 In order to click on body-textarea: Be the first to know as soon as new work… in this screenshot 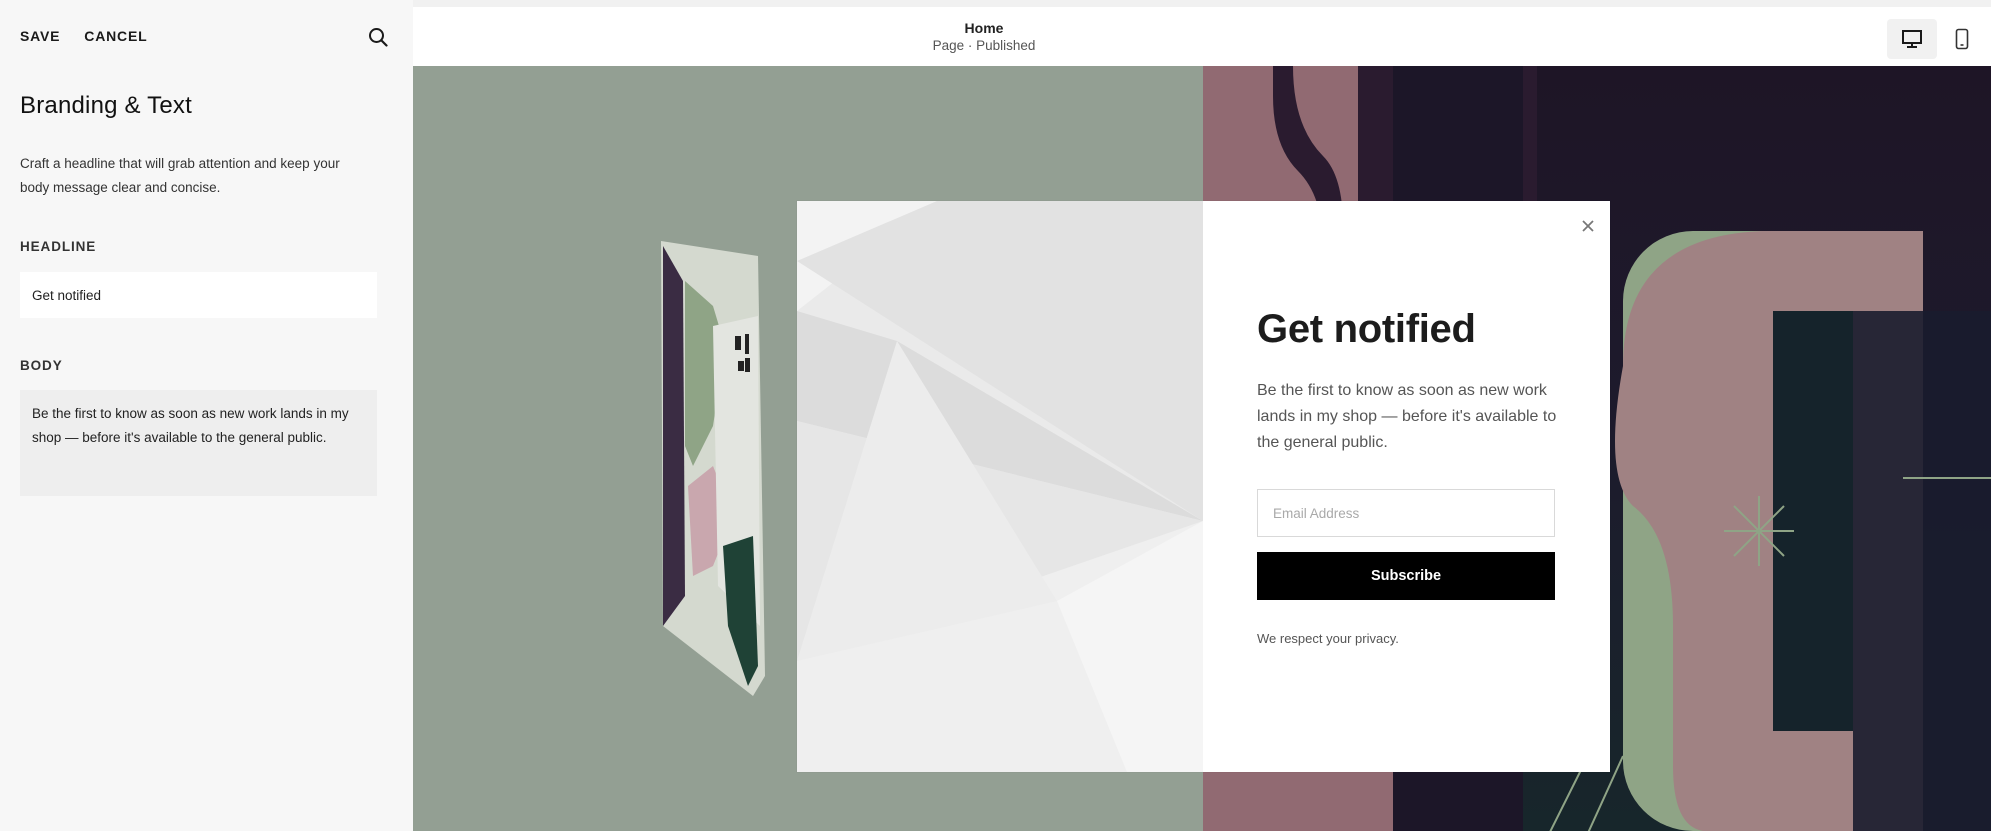, I will do `click(198, 443)`.